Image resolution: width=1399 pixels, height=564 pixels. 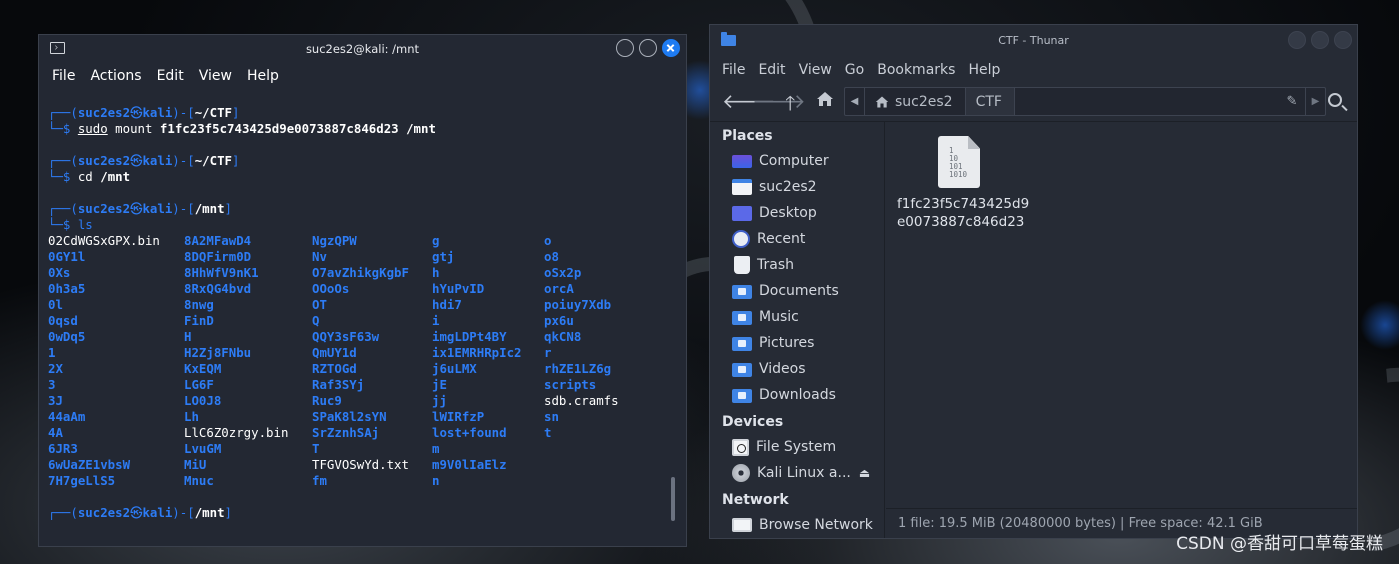 I want to click on sidebar-item-downloads: Downloads, so click(x=797, y=395).